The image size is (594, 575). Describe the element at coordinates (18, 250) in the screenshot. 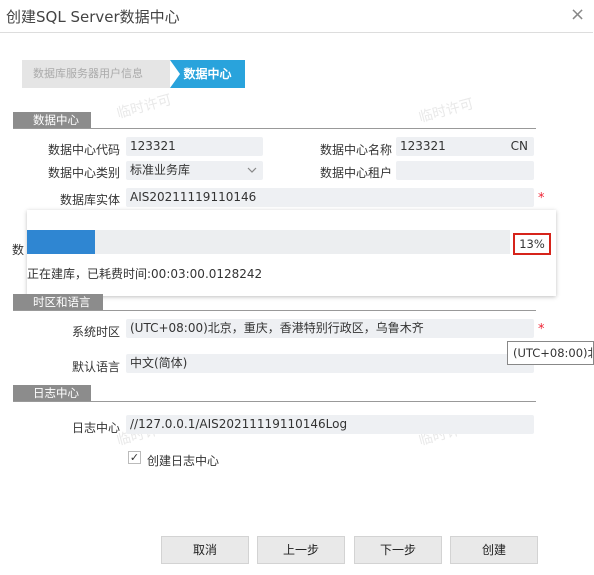

I see `partial-label: 数` at that location.